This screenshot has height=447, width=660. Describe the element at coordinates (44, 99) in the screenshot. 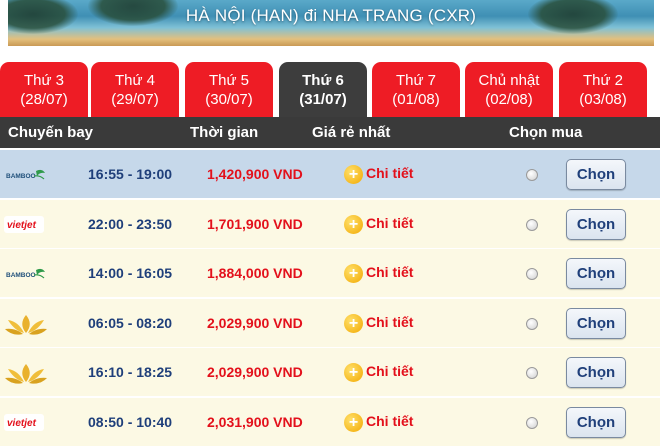

I see `tab-date-label: (28/07)` at that location.